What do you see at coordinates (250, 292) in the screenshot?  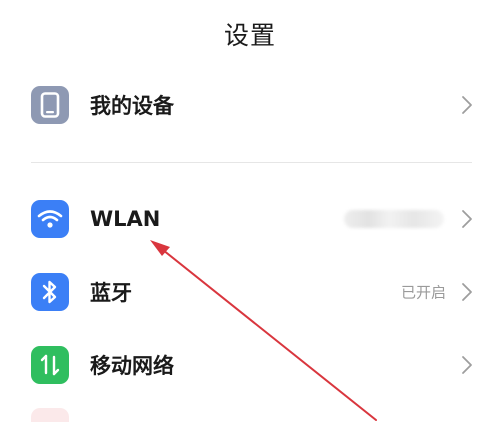 I see `settings-item-bluetooth: 蓝牙 已开启` at bounding box center [250, 292].